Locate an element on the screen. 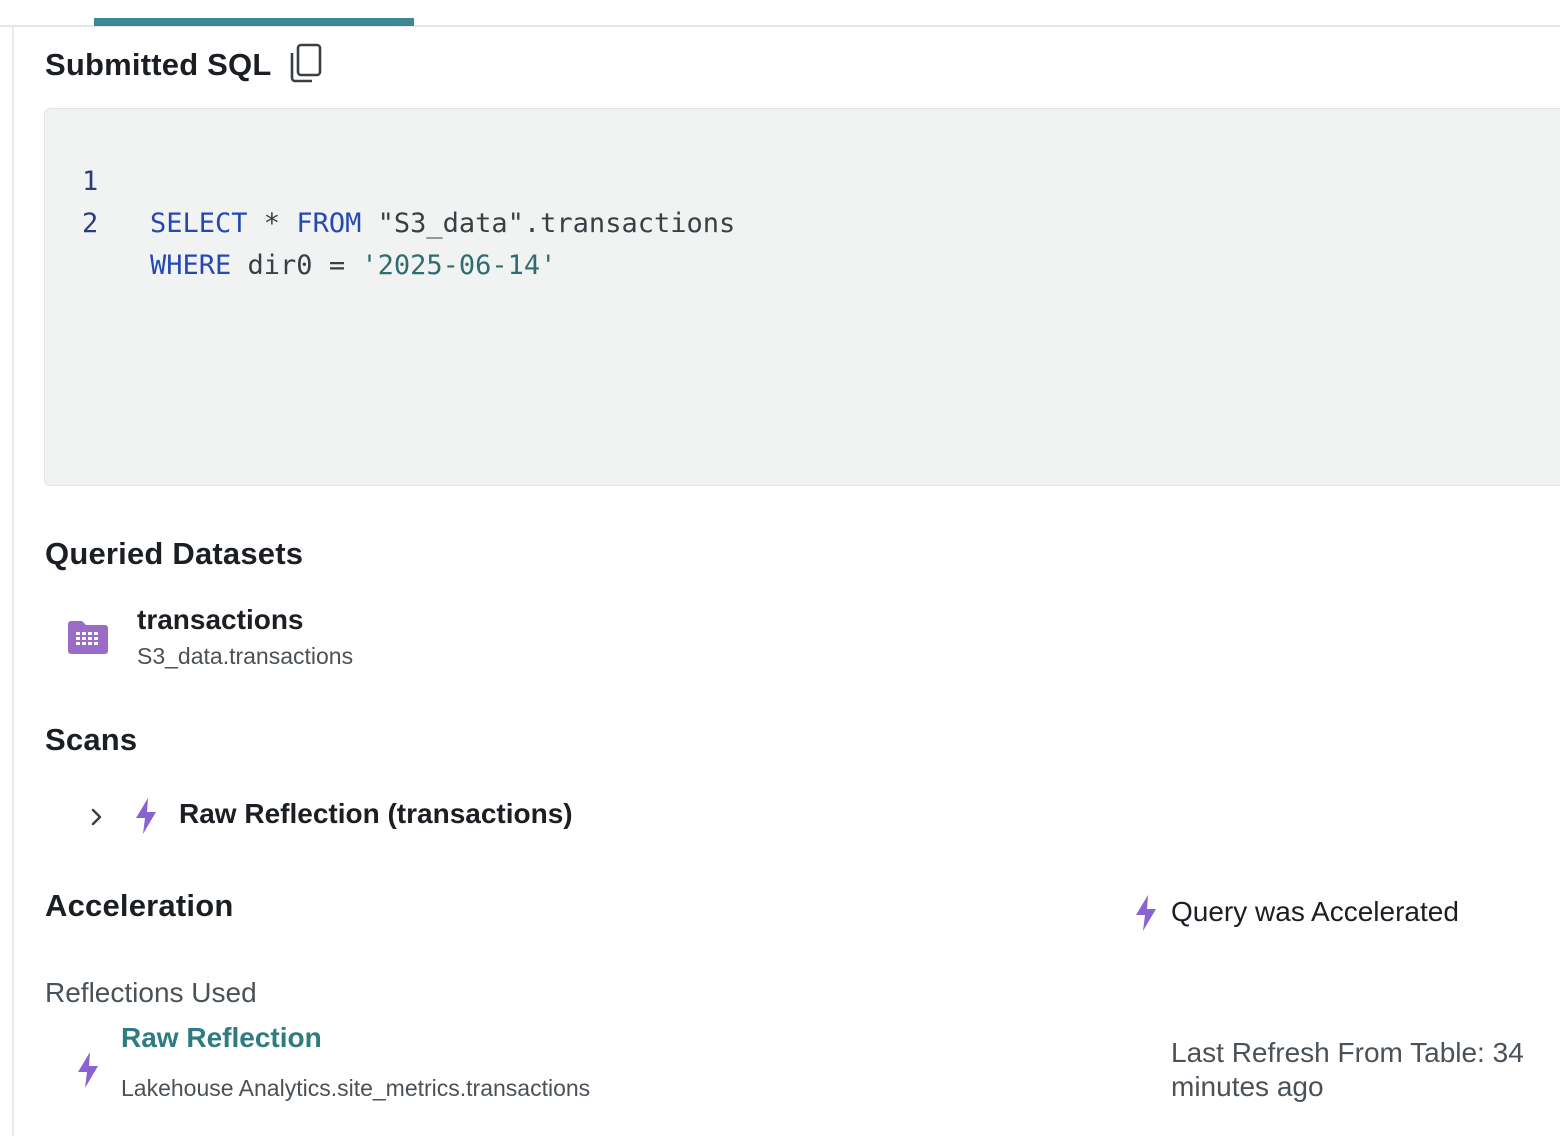 This screenshot has height=1136, width=1560. reflection-name-link: Raw Reflection is located at coordinates (221, 1038).